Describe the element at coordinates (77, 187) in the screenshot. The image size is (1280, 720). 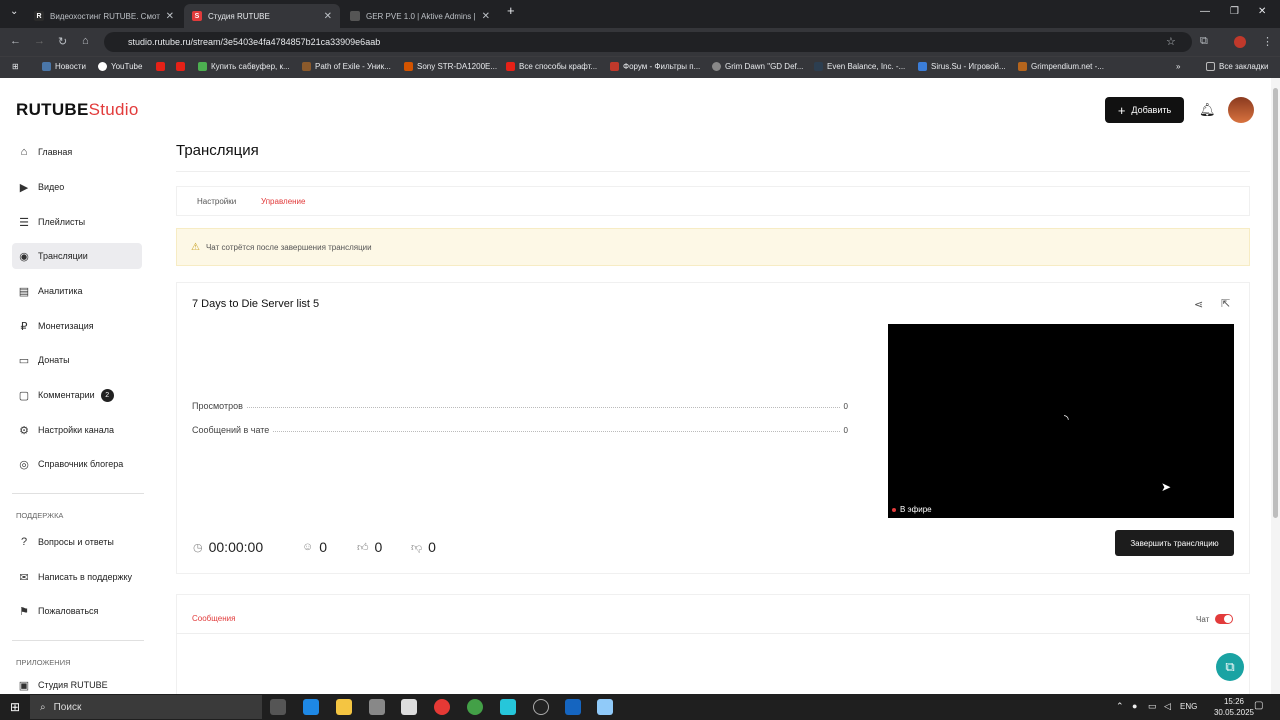
I see `sidebar-item-video: ▶ Видео` at that location.